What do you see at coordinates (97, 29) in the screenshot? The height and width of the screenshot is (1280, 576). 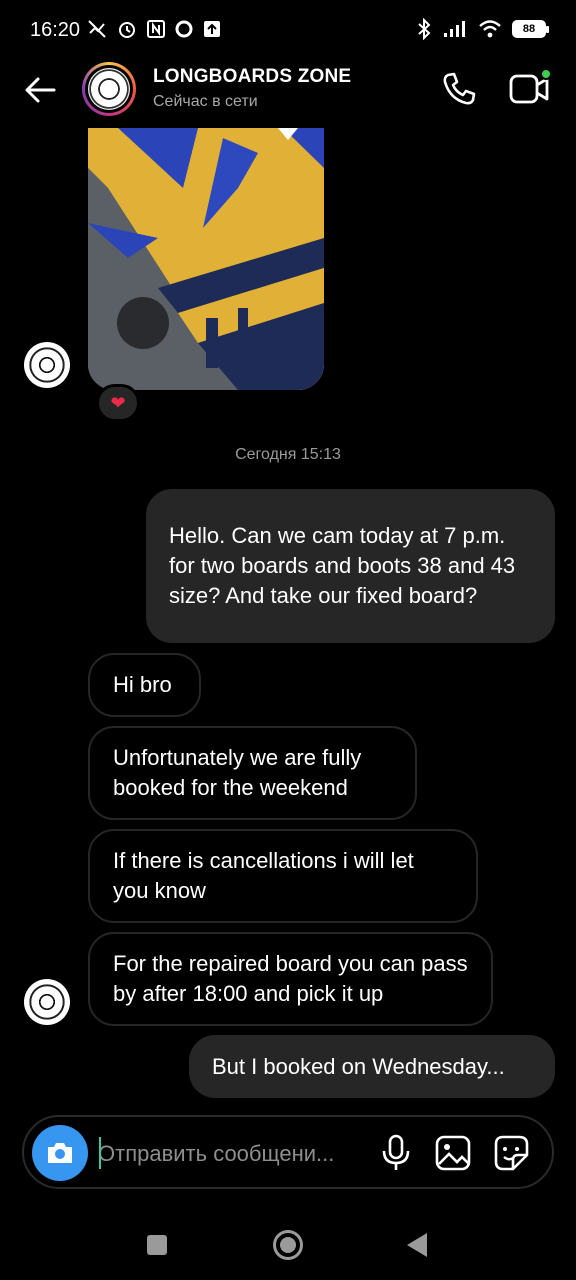 I see `mute-icon` at bounding box center [97, 29].